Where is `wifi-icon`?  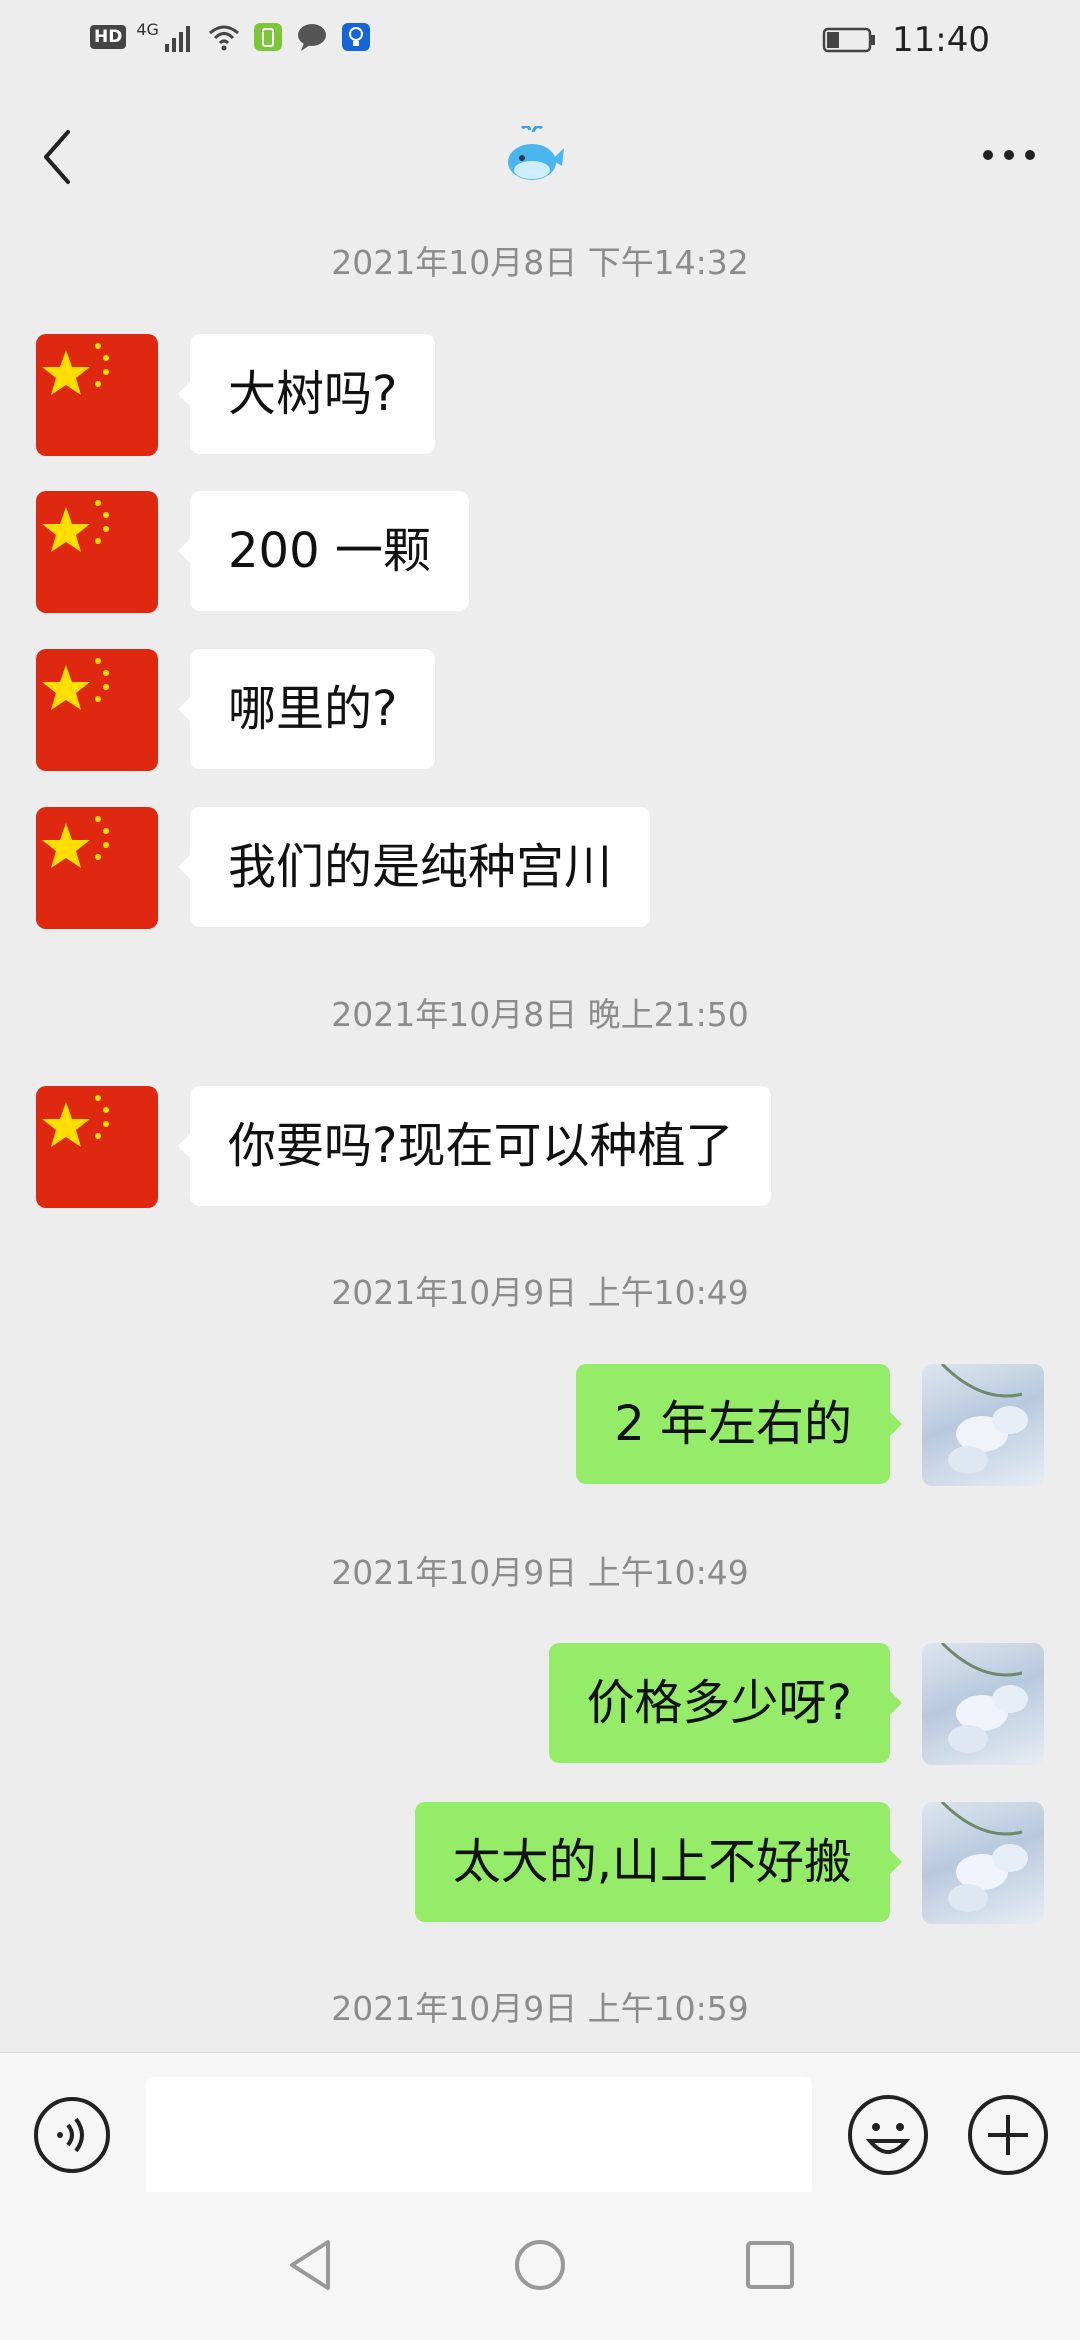 wifi-icon is located at coordinates (223, 38).